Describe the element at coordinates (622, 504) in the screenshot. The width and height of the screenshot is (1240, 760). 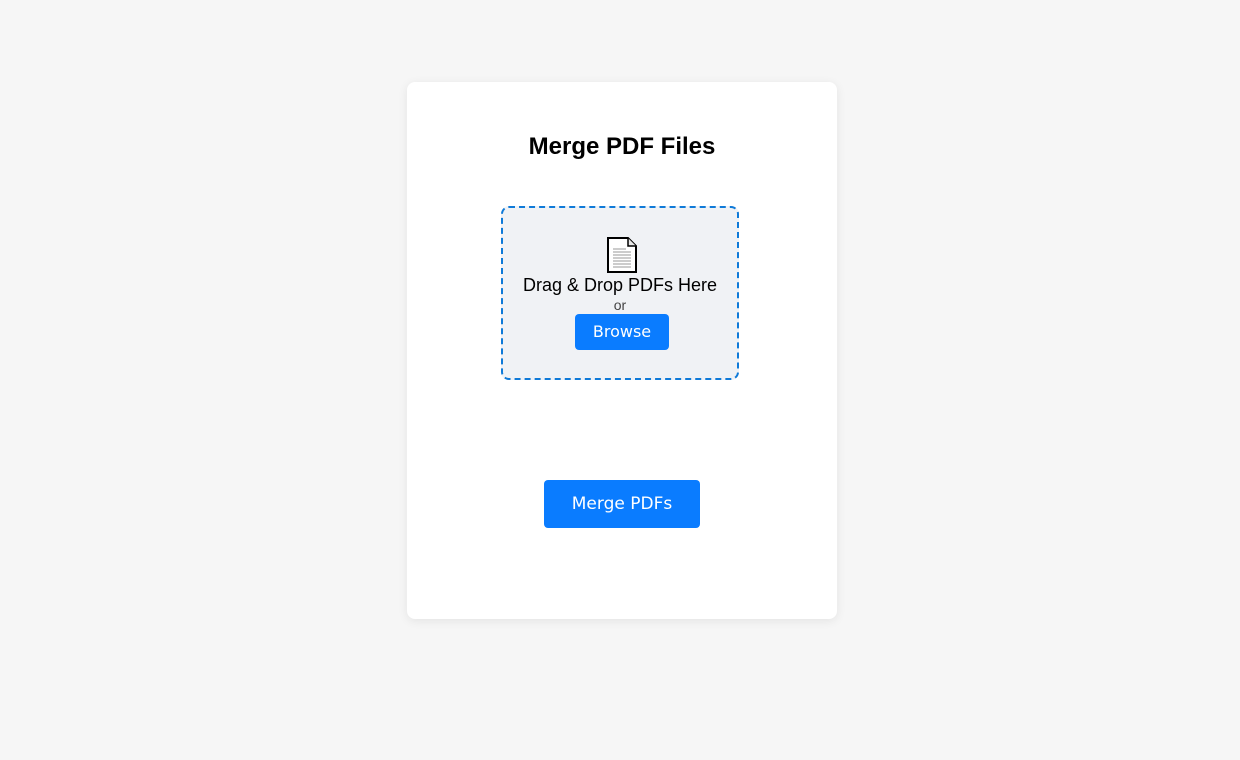
I see `merge-pdfs-button: Merge PDFs` at that location.